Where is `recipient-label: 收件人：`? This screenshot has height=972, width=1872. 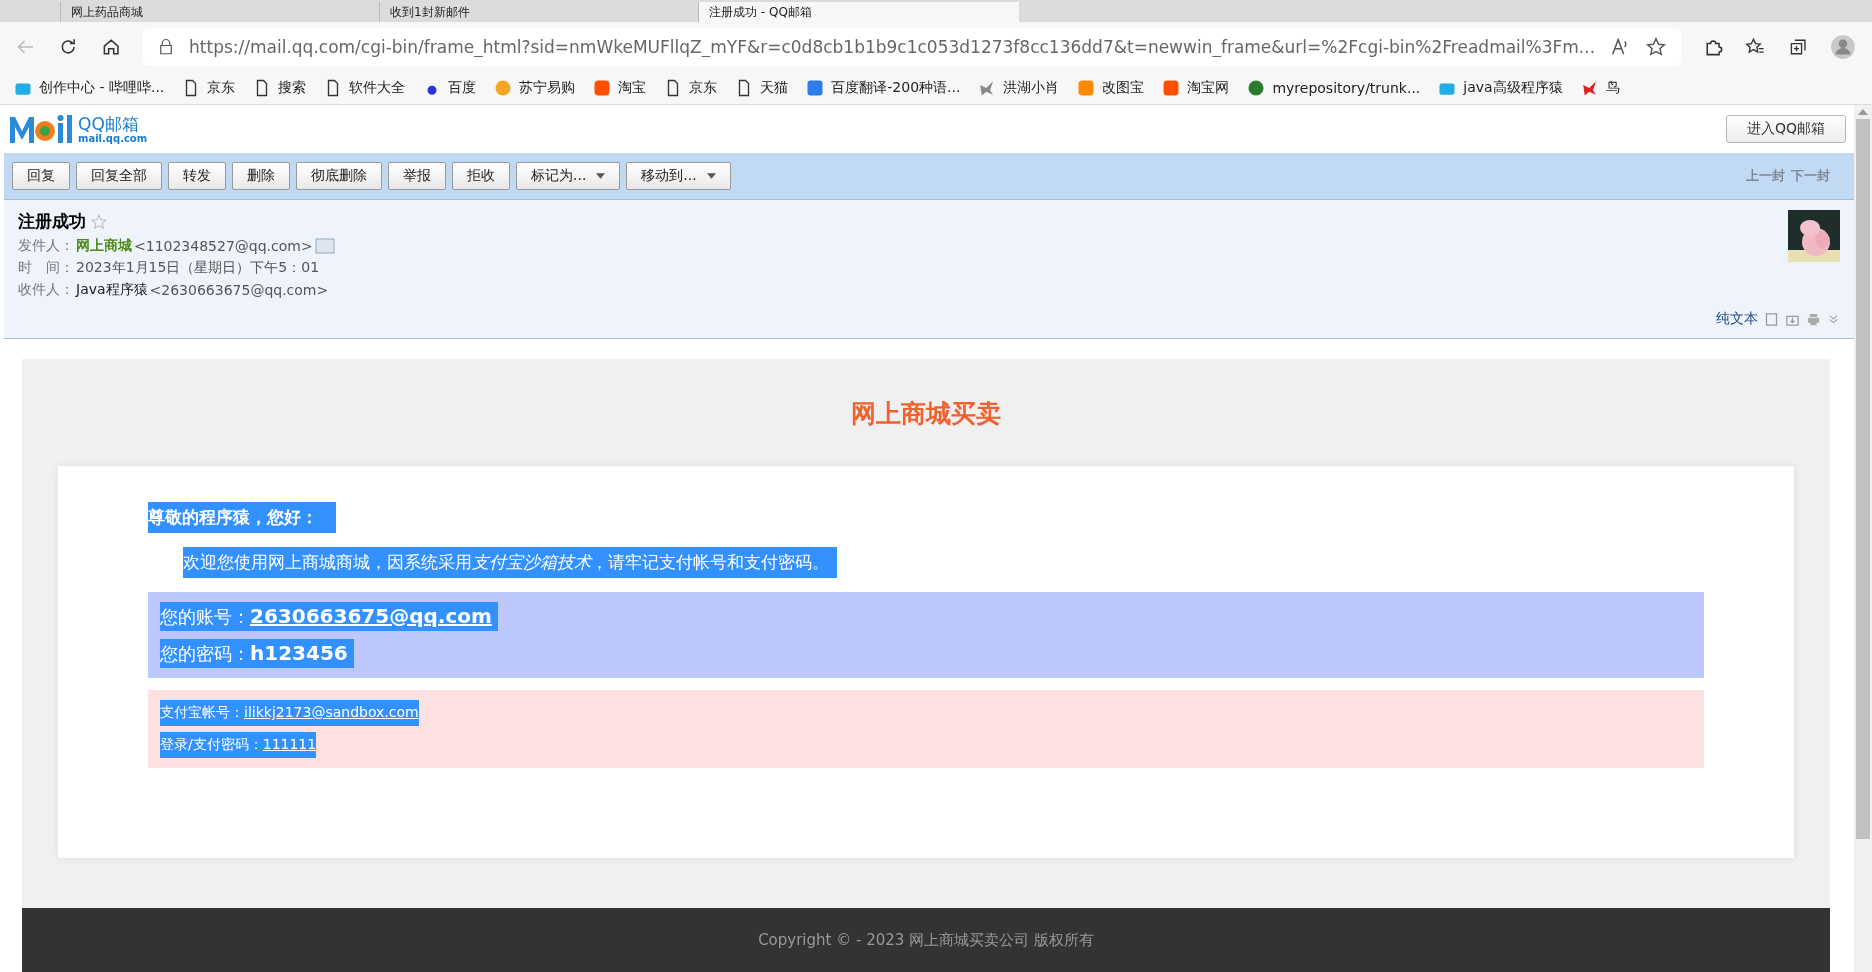
recipient-label: 收件人： is located at coordinates (46, 290).